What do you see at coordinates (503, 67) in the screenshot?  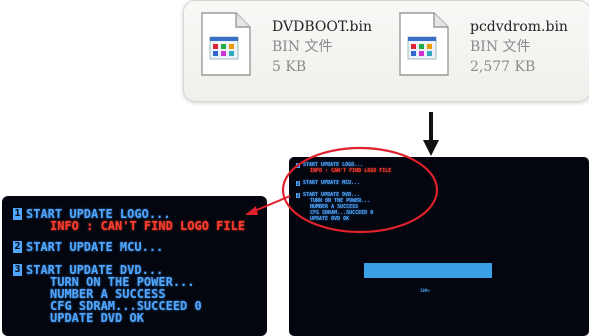 I see `file-size: 2,577 KB` at bounding box center [503, 67].